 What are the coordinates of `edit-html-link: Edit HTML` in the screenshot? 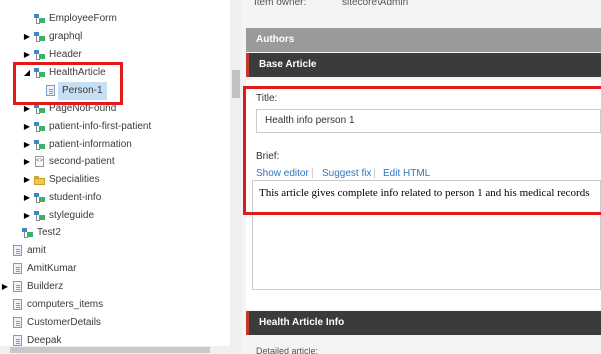 It's located at (406, 173).